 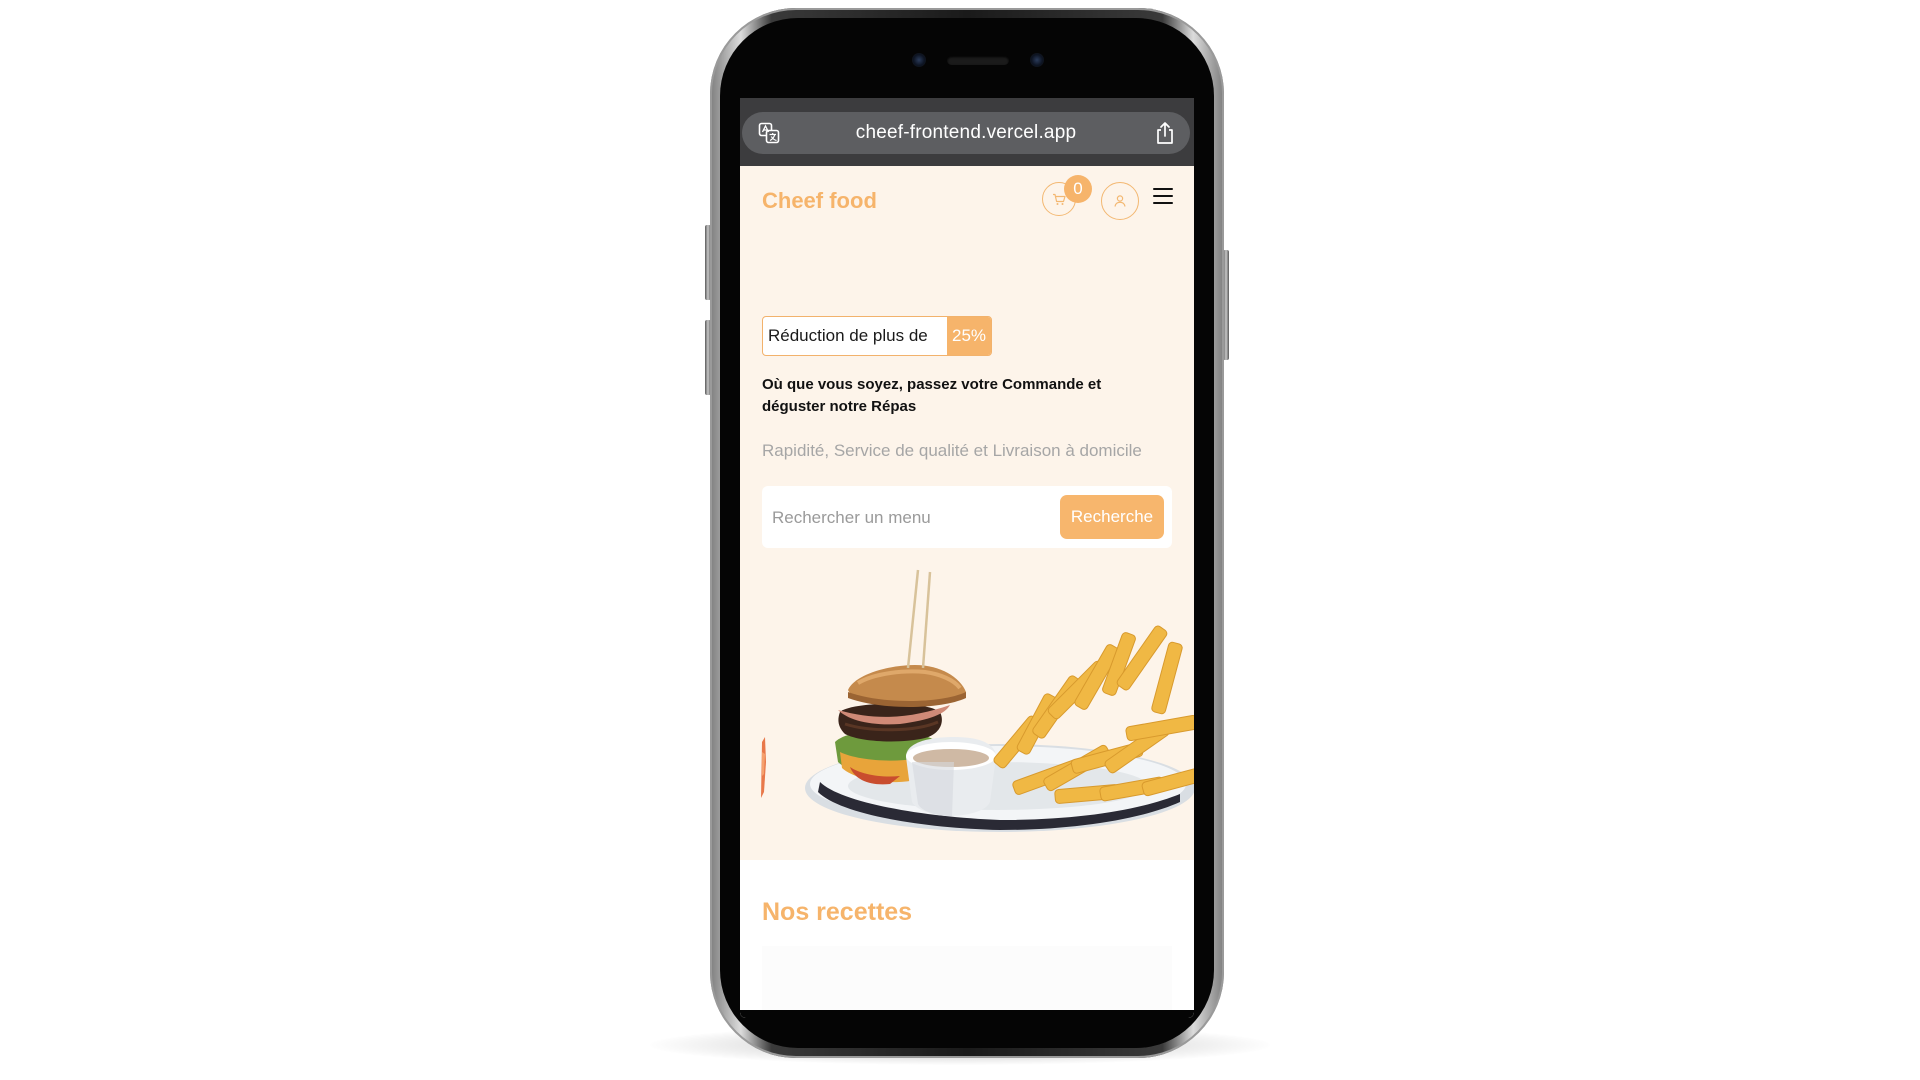 I want to click on recipes-list, so click(x=967, y=982).